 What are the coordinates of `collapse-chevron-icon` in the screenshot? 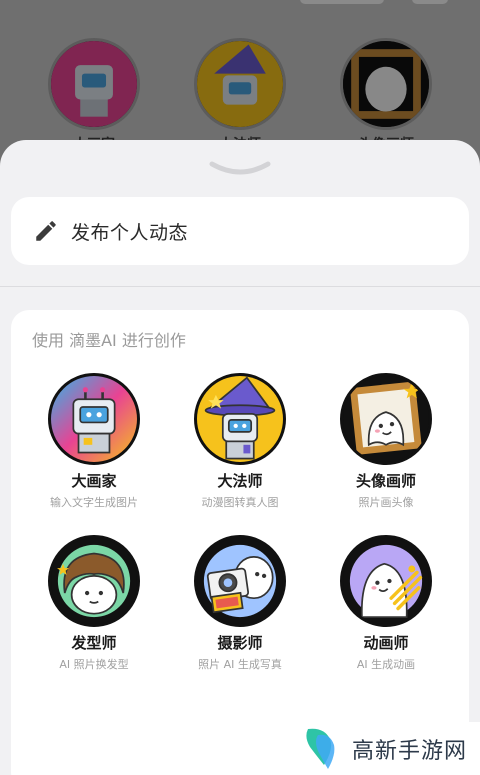 It's located at (240, 169).